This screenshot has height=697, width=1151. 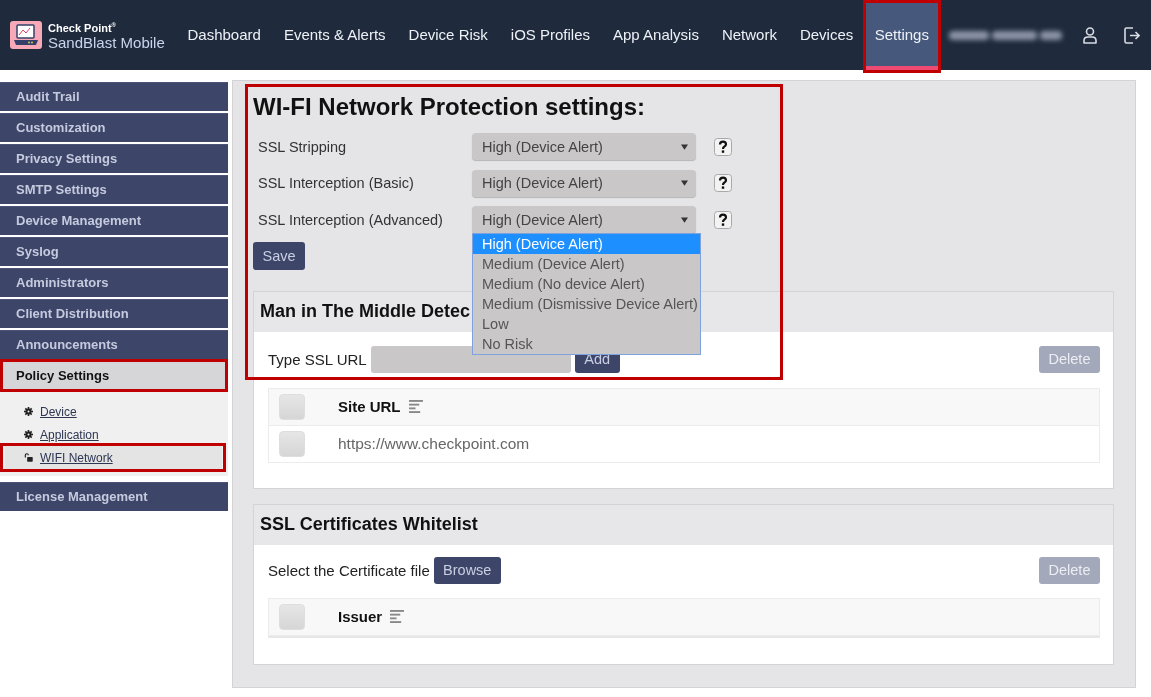 What do you see at coordinates (114, 220) in the screenshot?
I see `sidebar-item: Device Management` at bounding box center [114, 220].